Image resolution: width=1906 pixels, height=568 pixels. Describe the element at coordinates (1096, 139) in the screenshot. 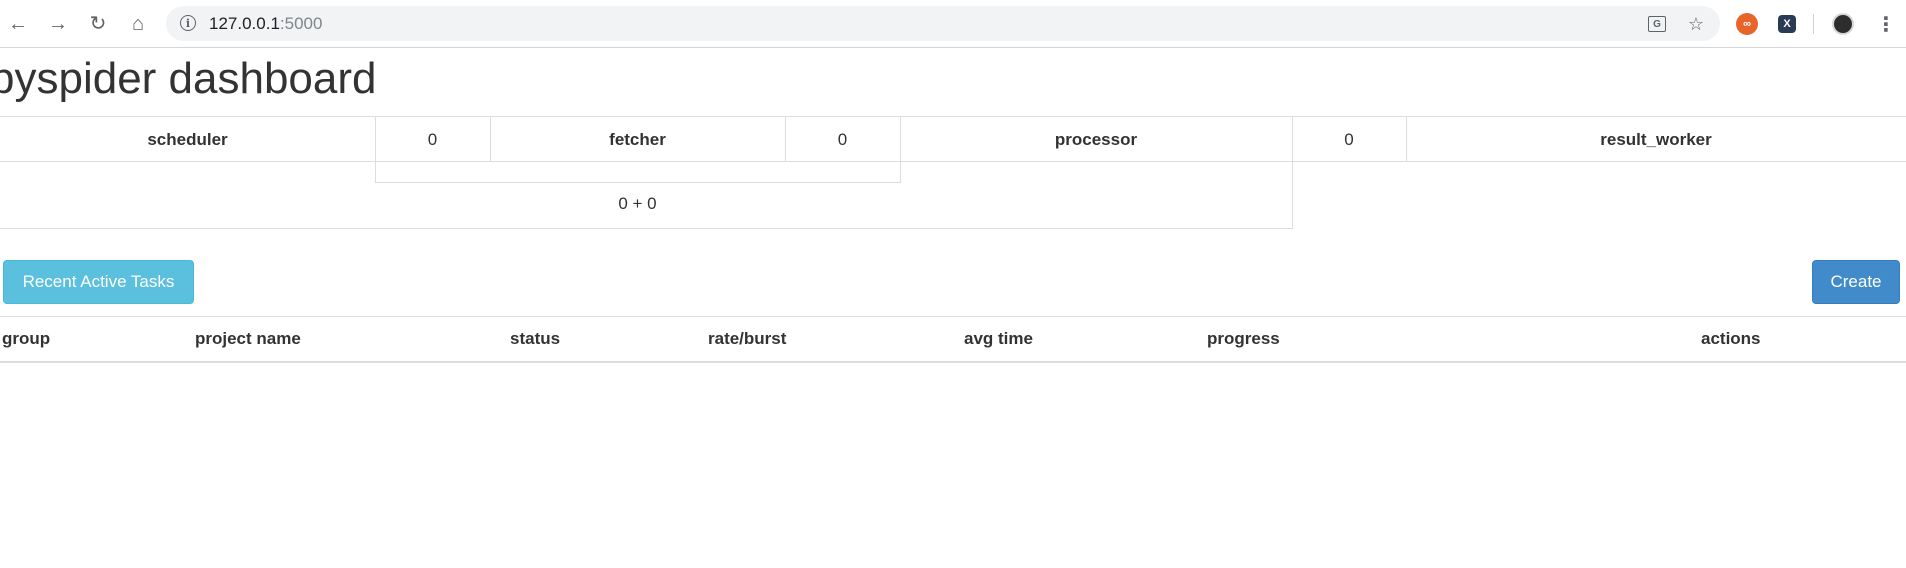

I see `processor-label: processor` at that location.